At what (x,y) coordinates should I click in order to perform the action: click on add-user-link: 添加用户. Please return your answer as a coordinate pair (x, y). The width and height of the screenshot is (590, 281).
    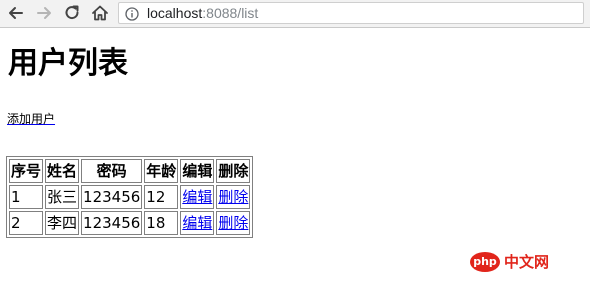
    Looking at the image, I should click on (31, 119).